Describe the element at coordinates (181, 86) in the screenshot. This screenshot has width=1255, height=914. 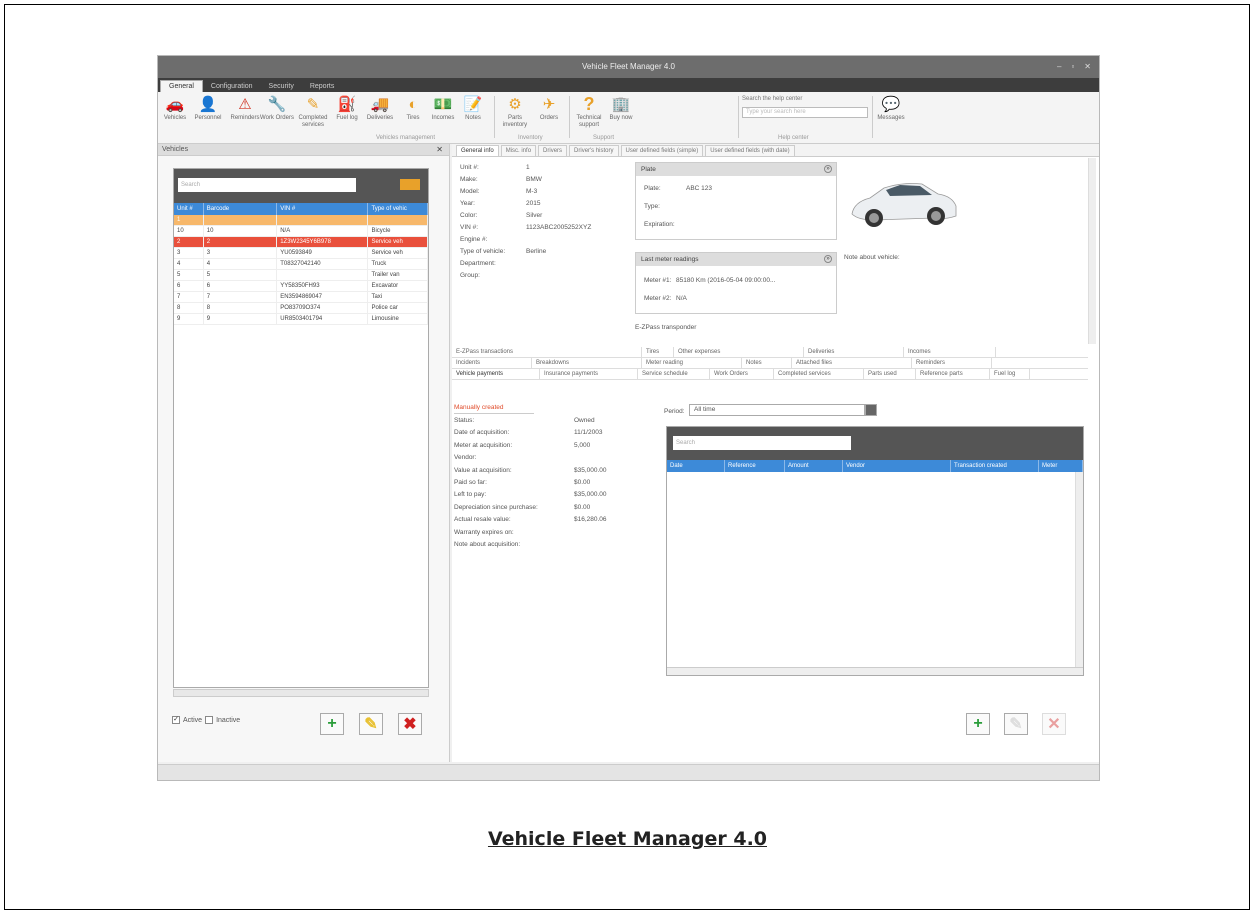
I see `menu-general: General` at that location.